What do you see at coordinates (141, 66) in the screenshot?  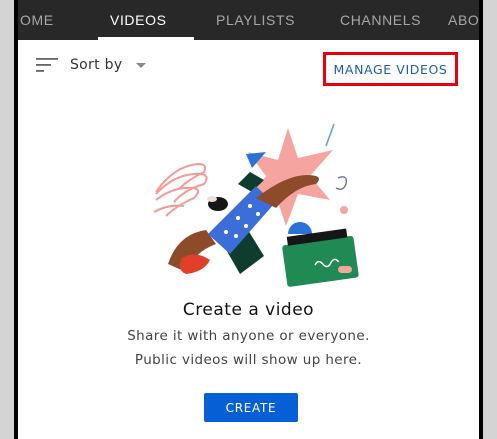 I see `caret-down-icon` at bounding box center [141, 66].